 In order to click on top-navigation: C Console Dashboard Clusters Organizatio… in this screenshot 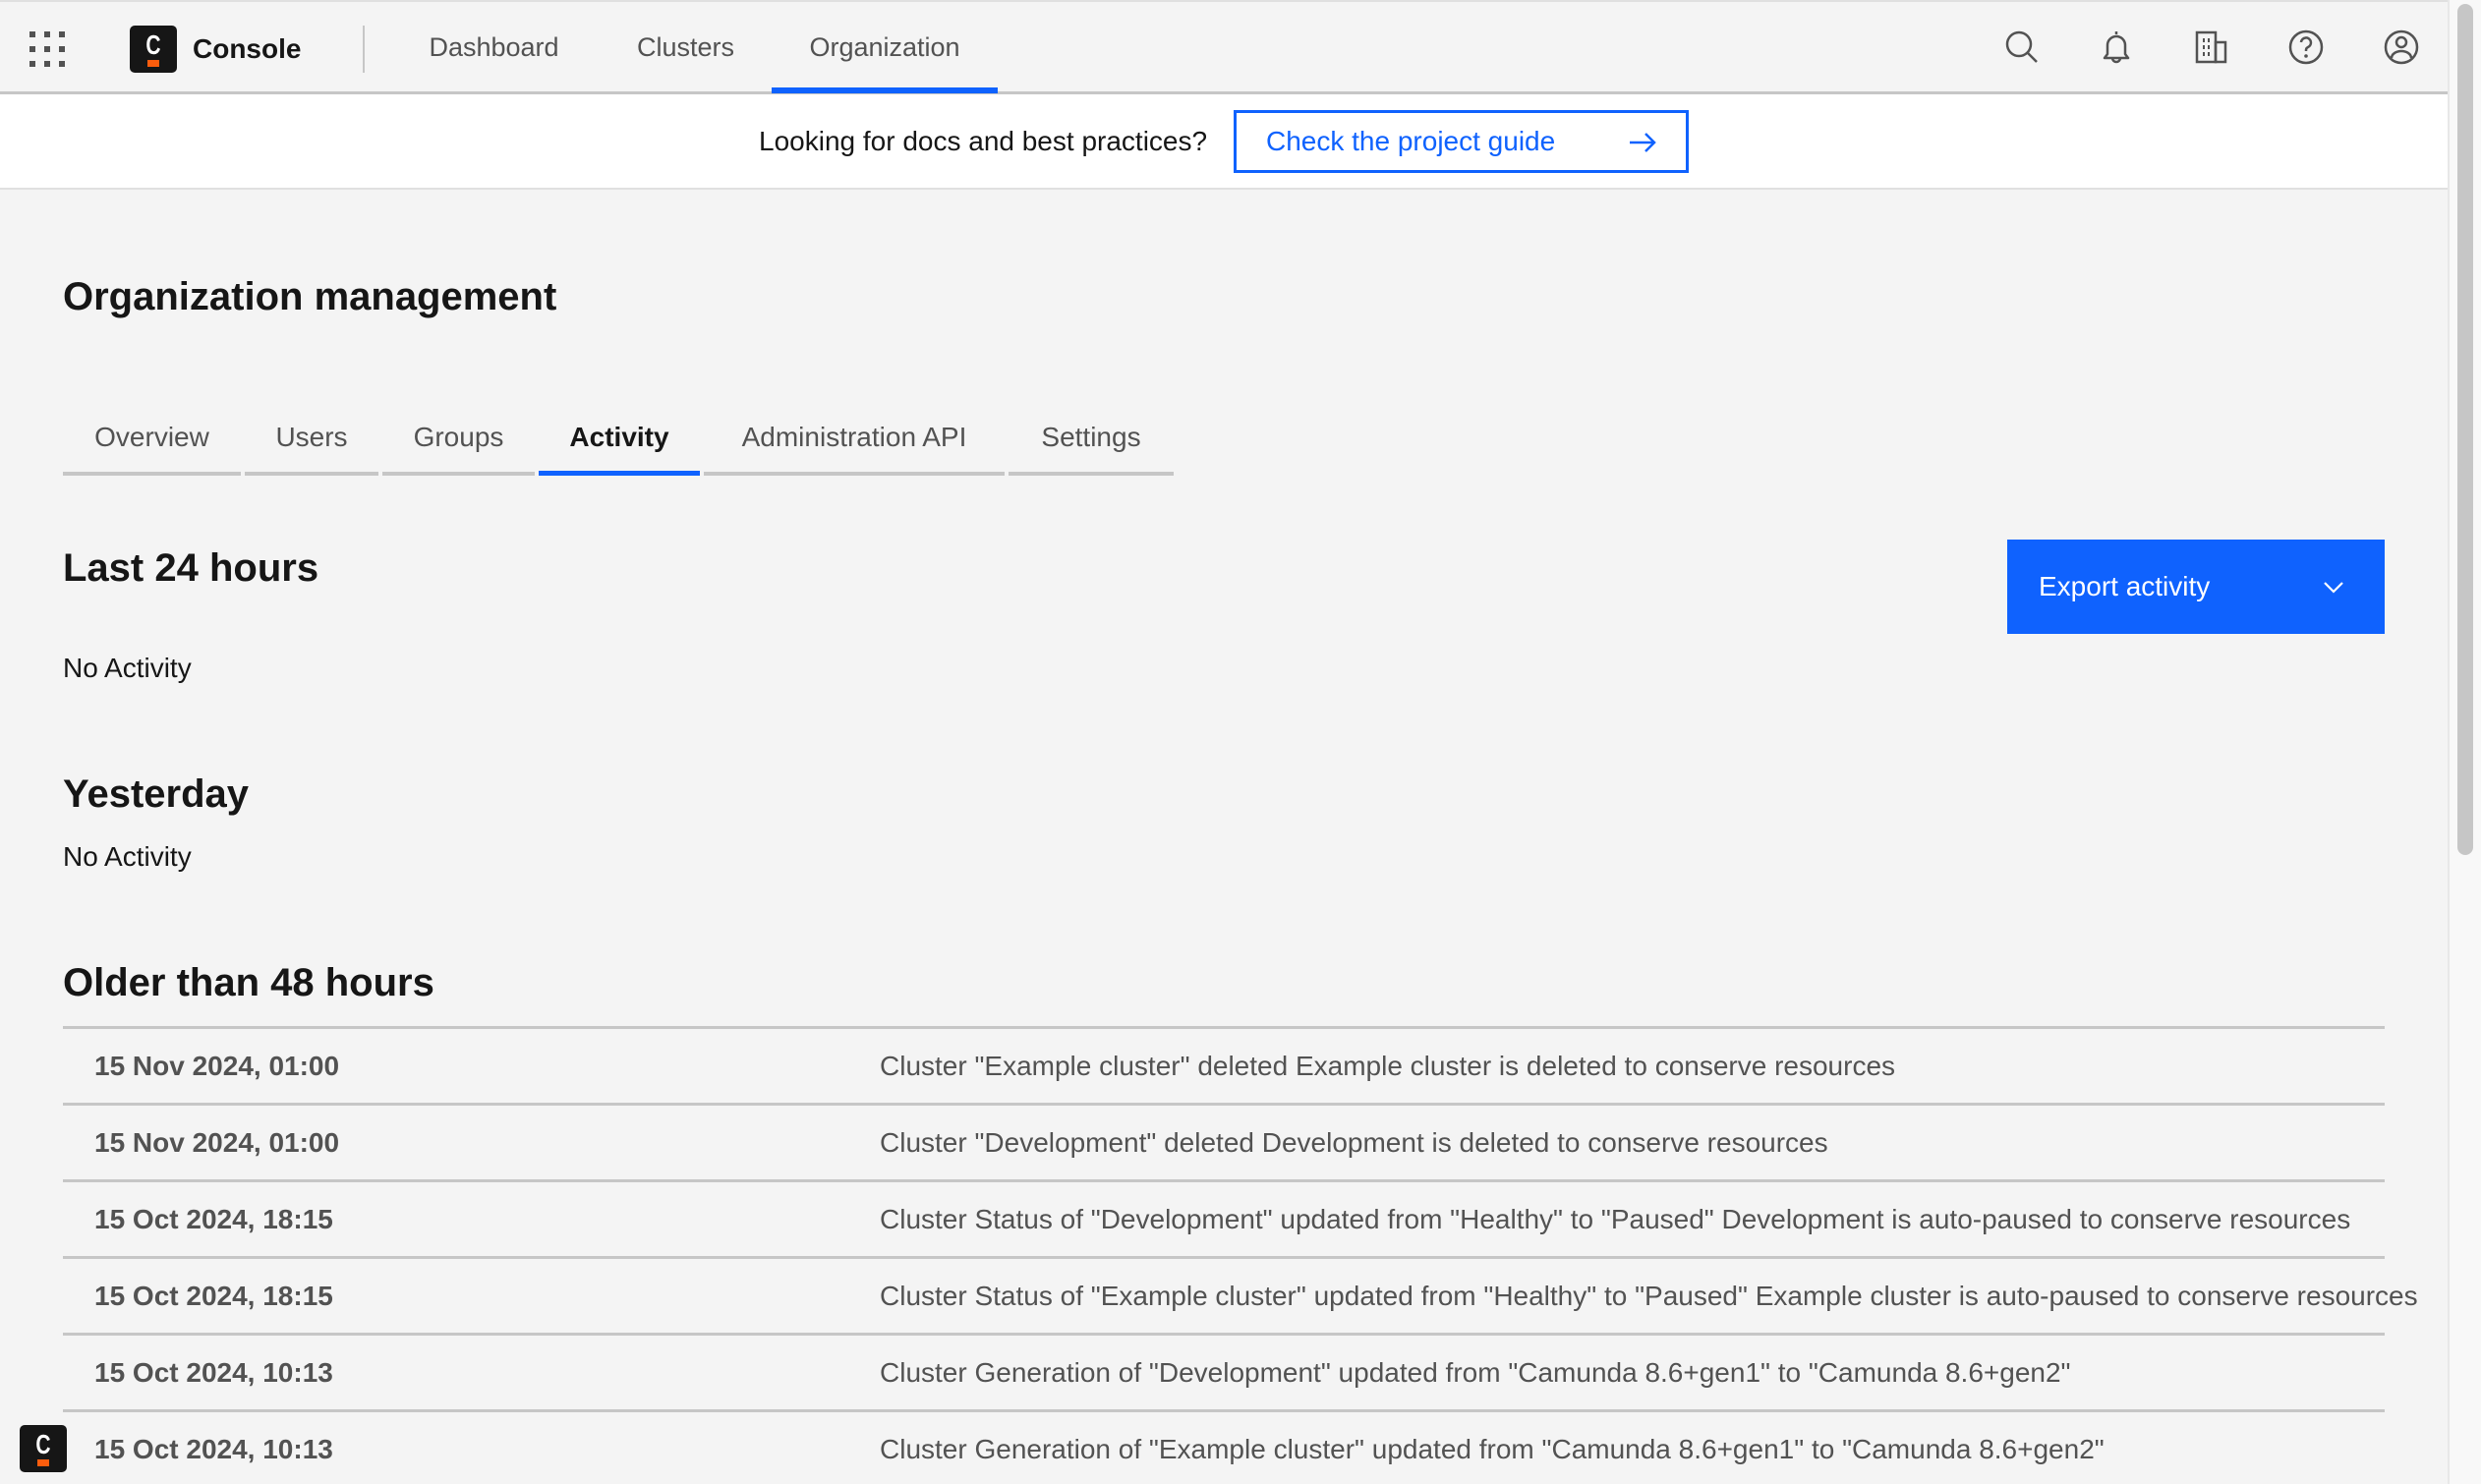, I will do `click(1224, 47)`.